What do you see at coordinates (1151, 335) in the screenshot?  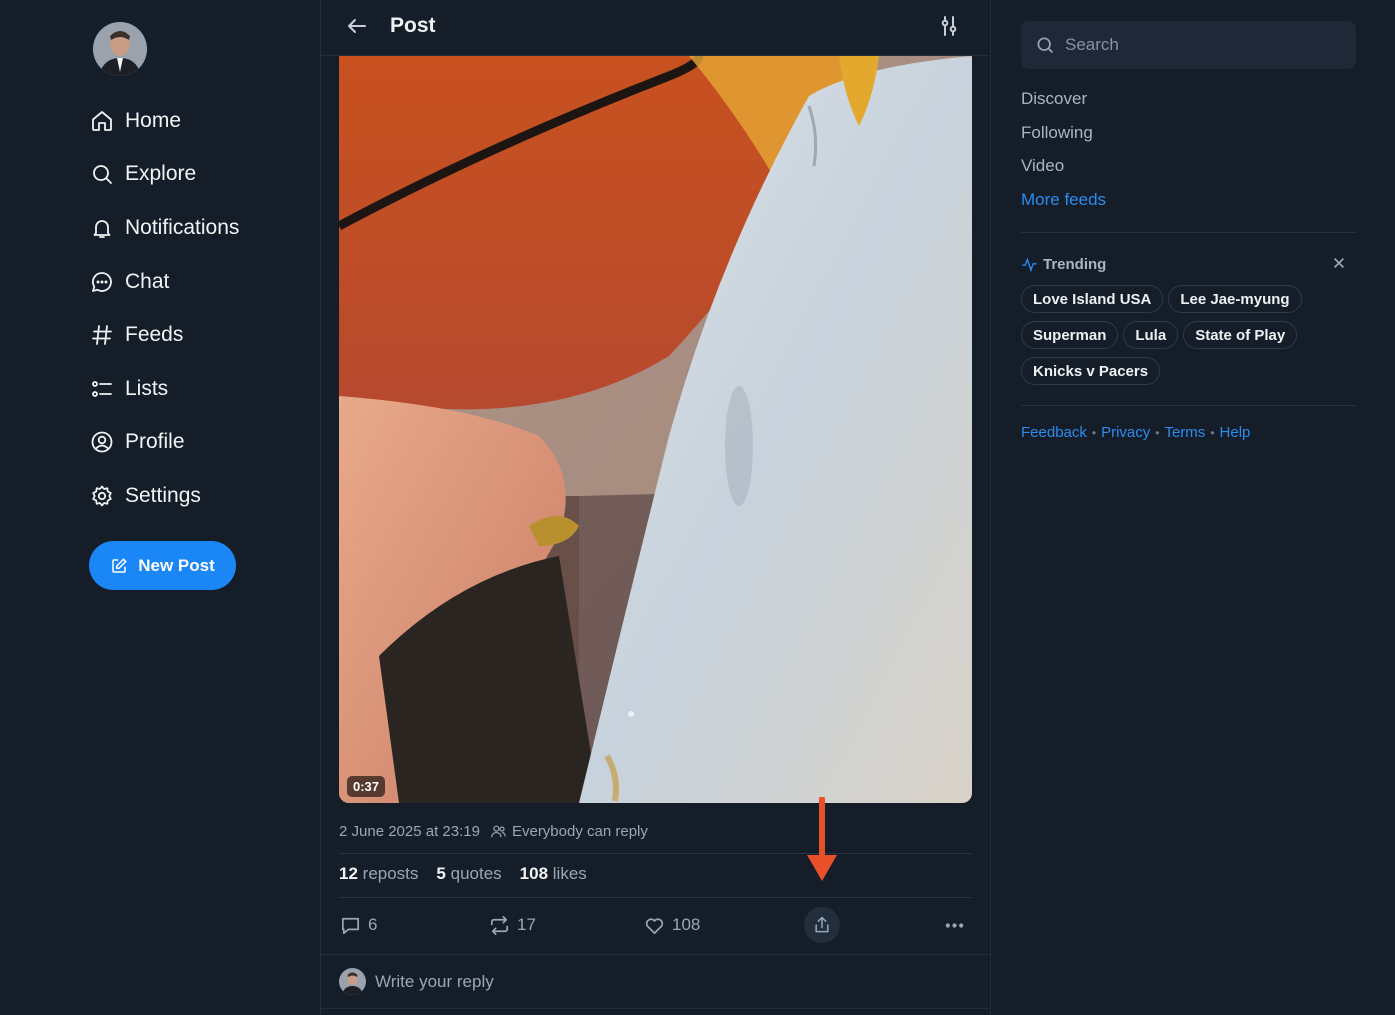 I see `trending-chip: Lula` at bounding box center [1151, 335].